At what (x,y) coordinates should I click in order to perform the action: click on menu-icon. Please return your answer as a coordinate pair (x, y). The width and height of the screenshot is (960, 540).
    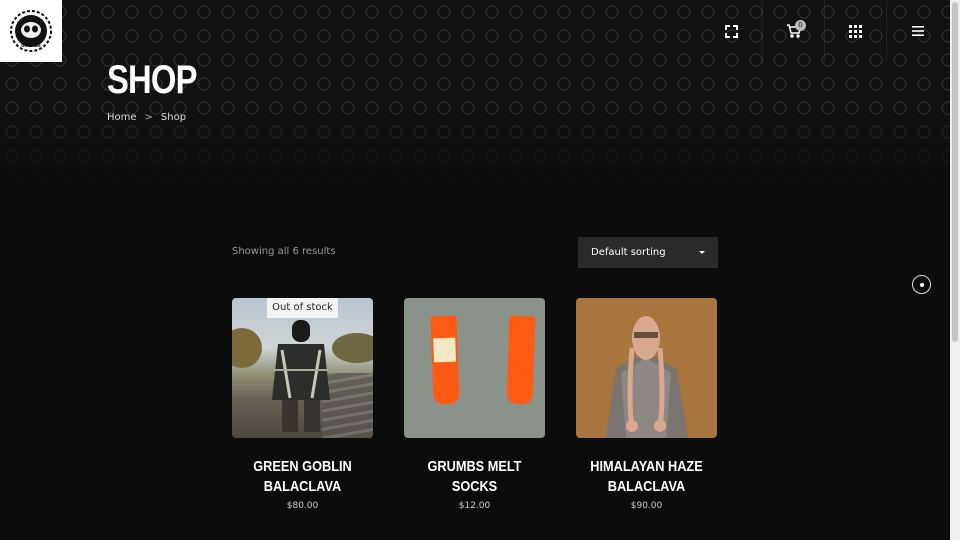
    Looking at the image, I should click on (917, 31).